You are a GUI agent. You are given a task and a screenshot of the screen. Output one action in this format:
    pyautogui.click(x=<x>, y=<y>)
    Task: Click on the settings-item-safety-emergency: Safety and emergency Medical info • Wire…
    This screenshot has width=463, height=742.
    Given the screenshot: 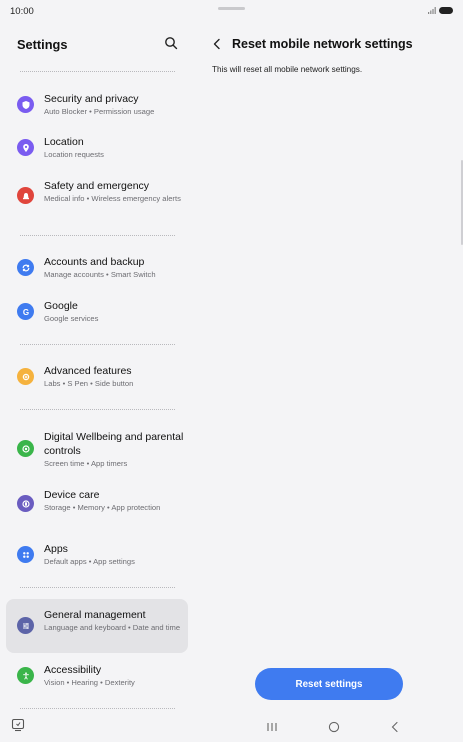 What is the action you would take?
    pyautogui.click(x=97, y=197)
    